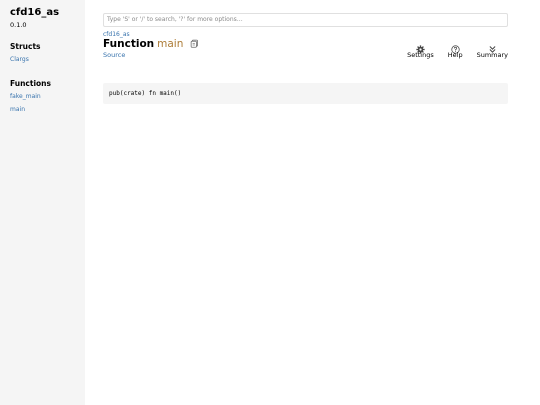 The width and height of the screenshot is (540, 405). Describe the element at coordinates (170, 43) in the screenshot. I see `title-function-name: main` at that location.